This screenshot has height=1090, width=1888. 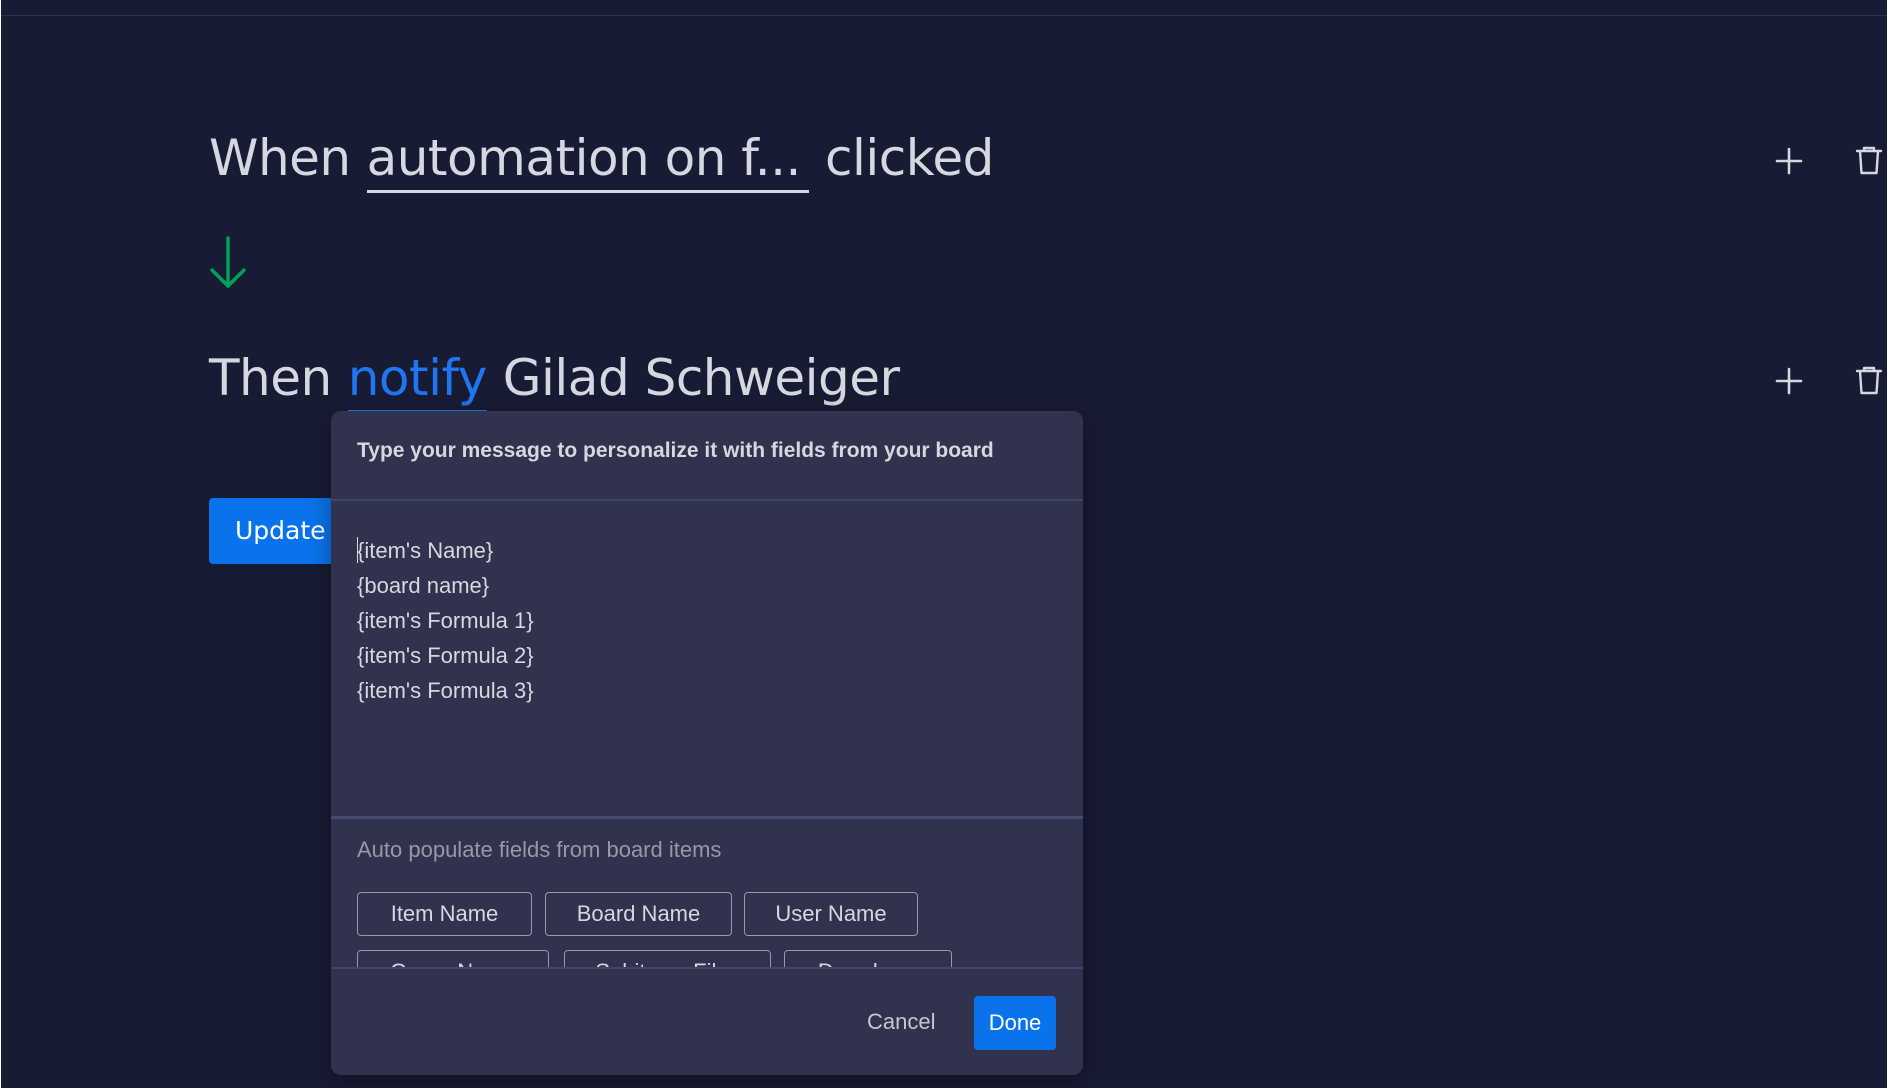 I want to click on message-line: {board name}, so click(x=423, y=585).